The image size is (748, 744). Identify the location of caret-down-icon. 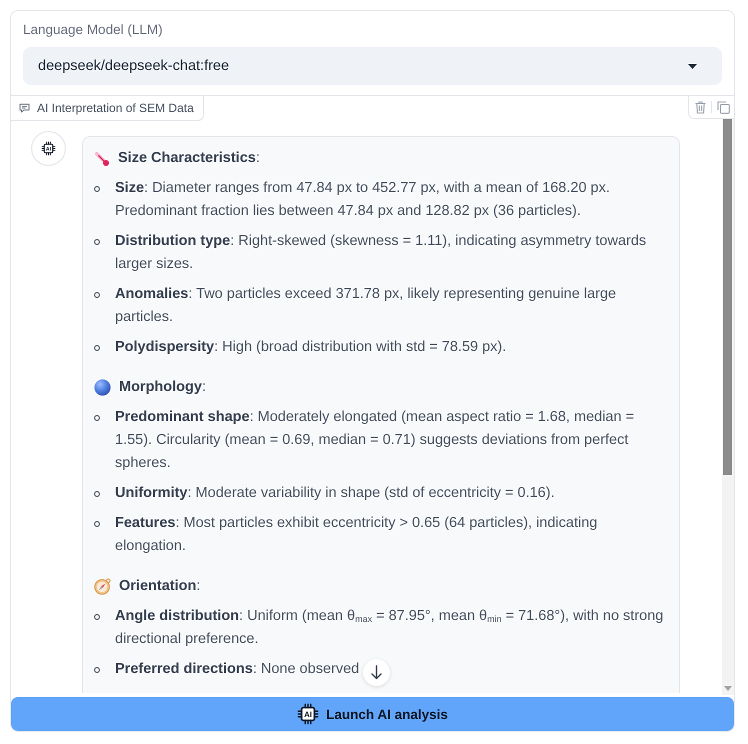
(692, 66).